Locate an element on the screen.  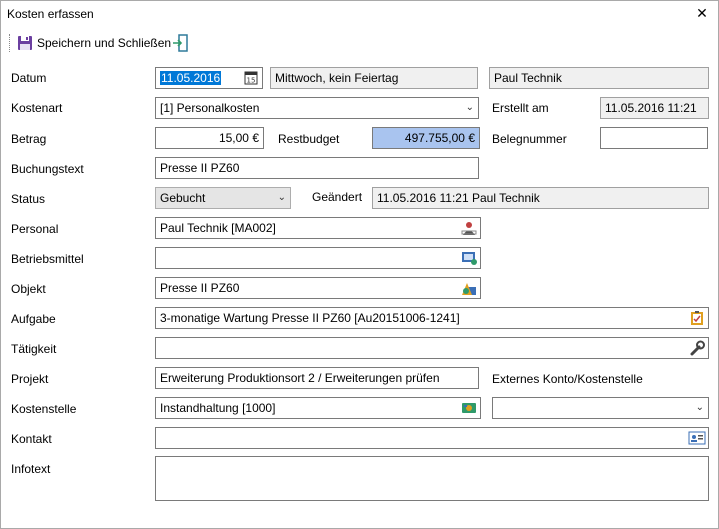
label-kostenstelle: Kostenstelle is located at coordinates (44, 409).